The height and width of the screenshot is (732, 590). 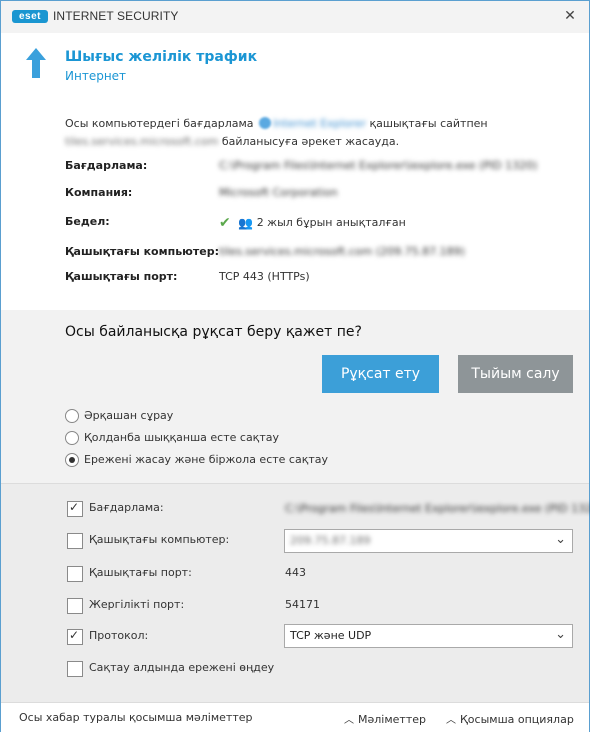 What do you see at coordinates (75, 606) in the screenshot?
I see `local-port-checkbox` at bounding box center [75, 606].